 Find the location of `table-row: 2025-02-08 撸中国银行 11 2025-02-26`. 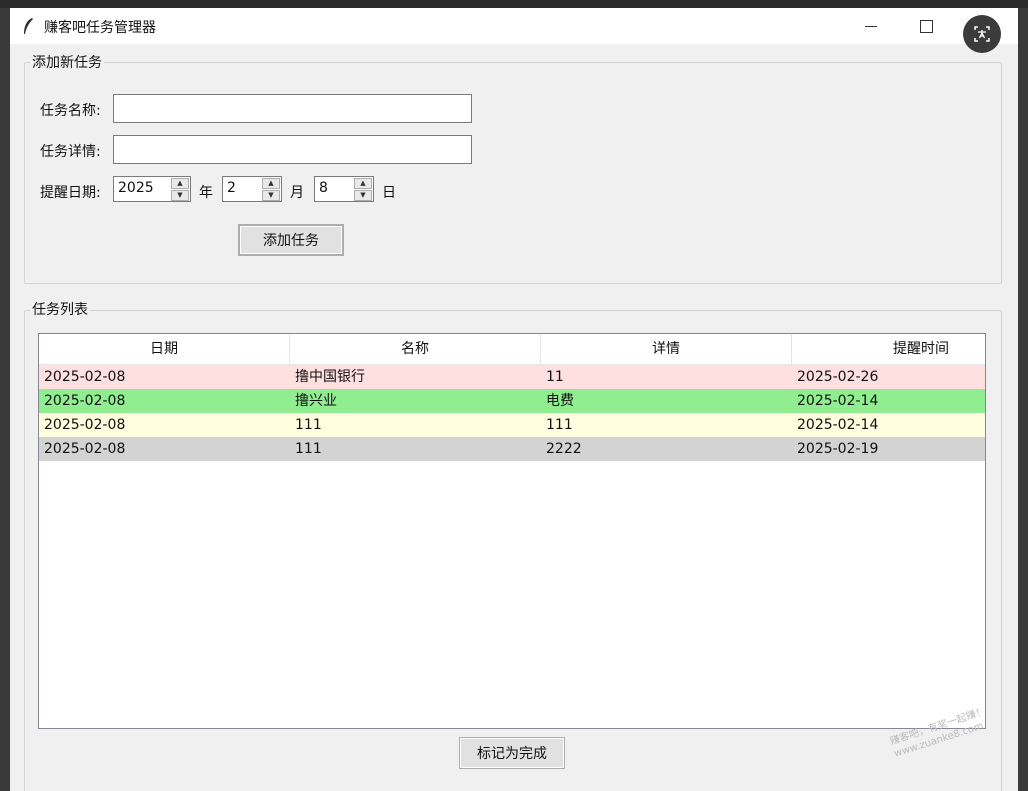

table-row: 2025-02-08 撸中国银行 11 2025-02-26 is located at coordinates (512, 377).